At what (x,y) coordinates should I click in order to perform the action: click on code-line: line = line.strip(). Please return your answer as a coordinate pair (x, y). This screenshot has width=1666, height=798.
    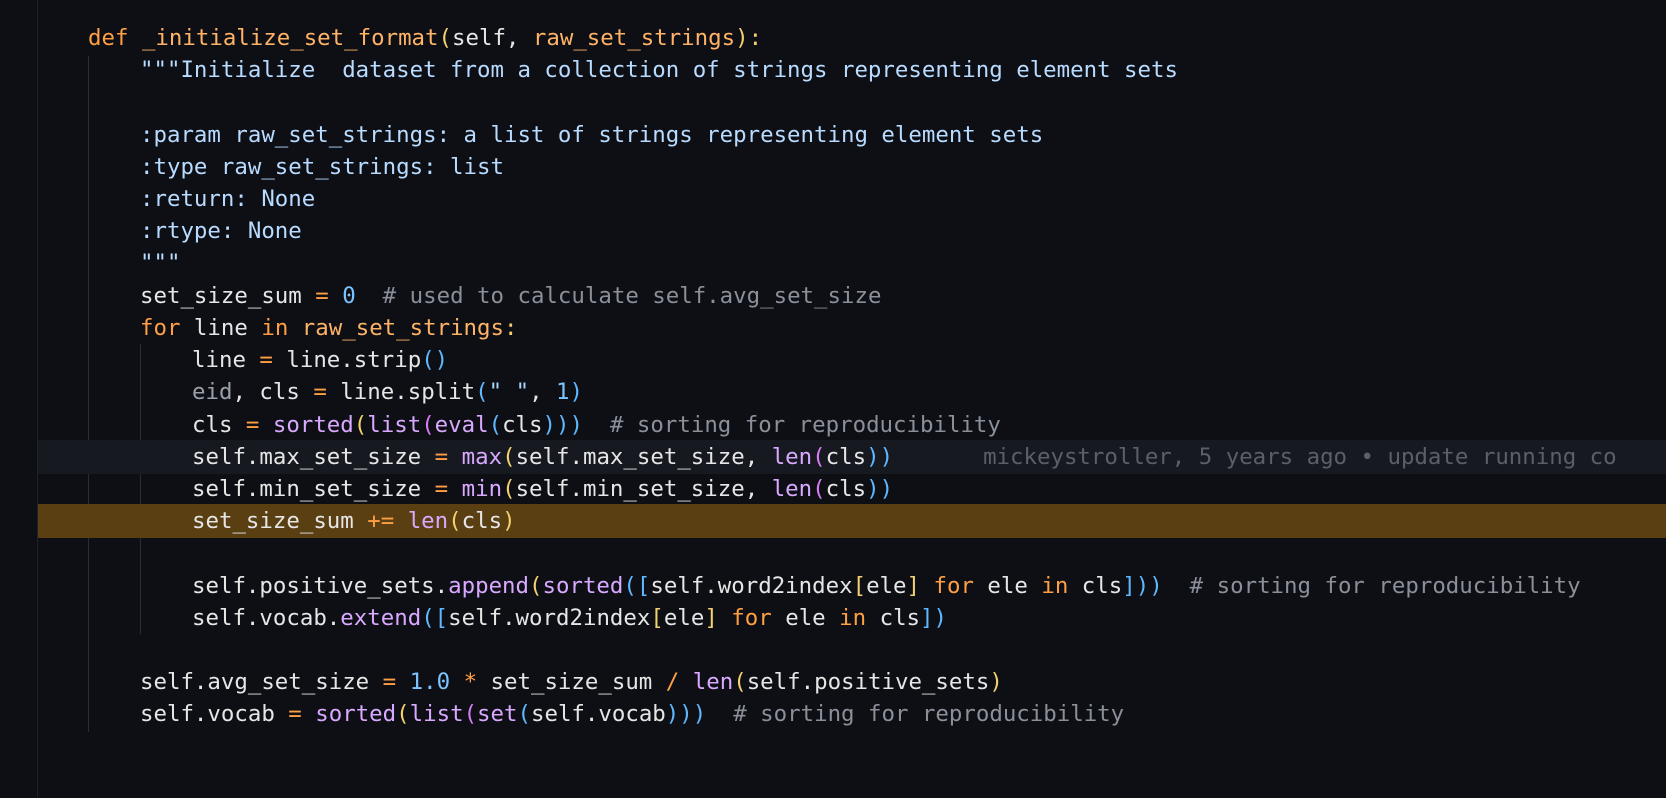
    Looking at the image, I should click on (852, 360).